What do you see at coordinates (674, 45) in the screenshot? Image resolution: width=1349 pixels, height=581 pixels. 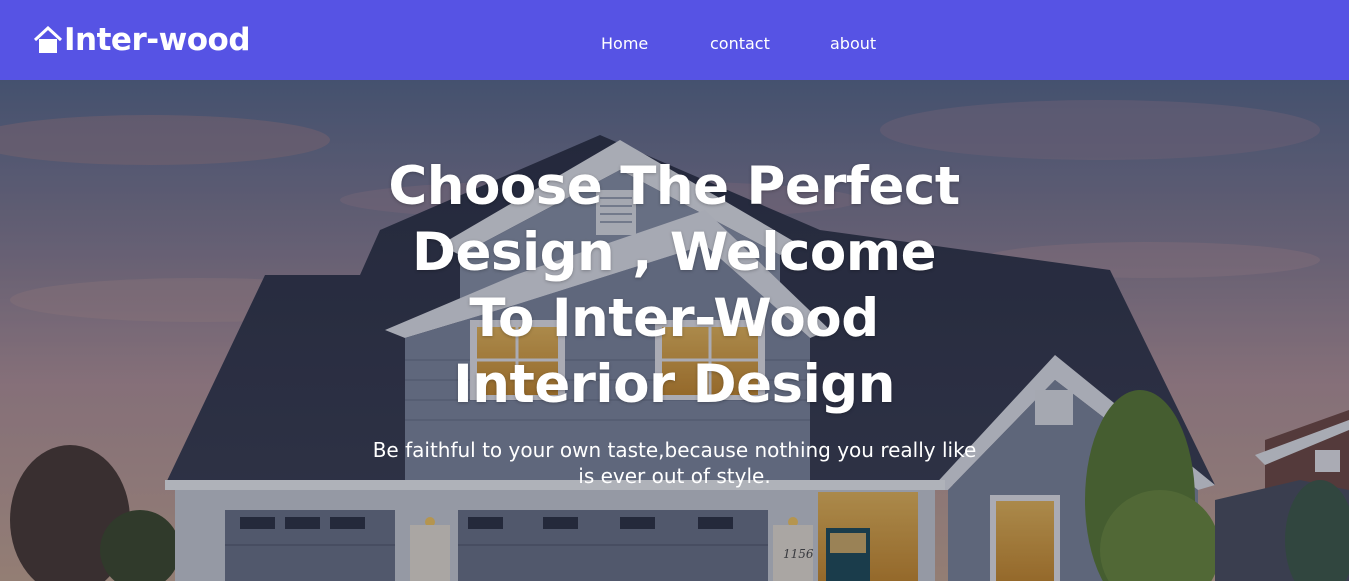 I see `main-nav: Home contact about` at bounding box center [674, 45].